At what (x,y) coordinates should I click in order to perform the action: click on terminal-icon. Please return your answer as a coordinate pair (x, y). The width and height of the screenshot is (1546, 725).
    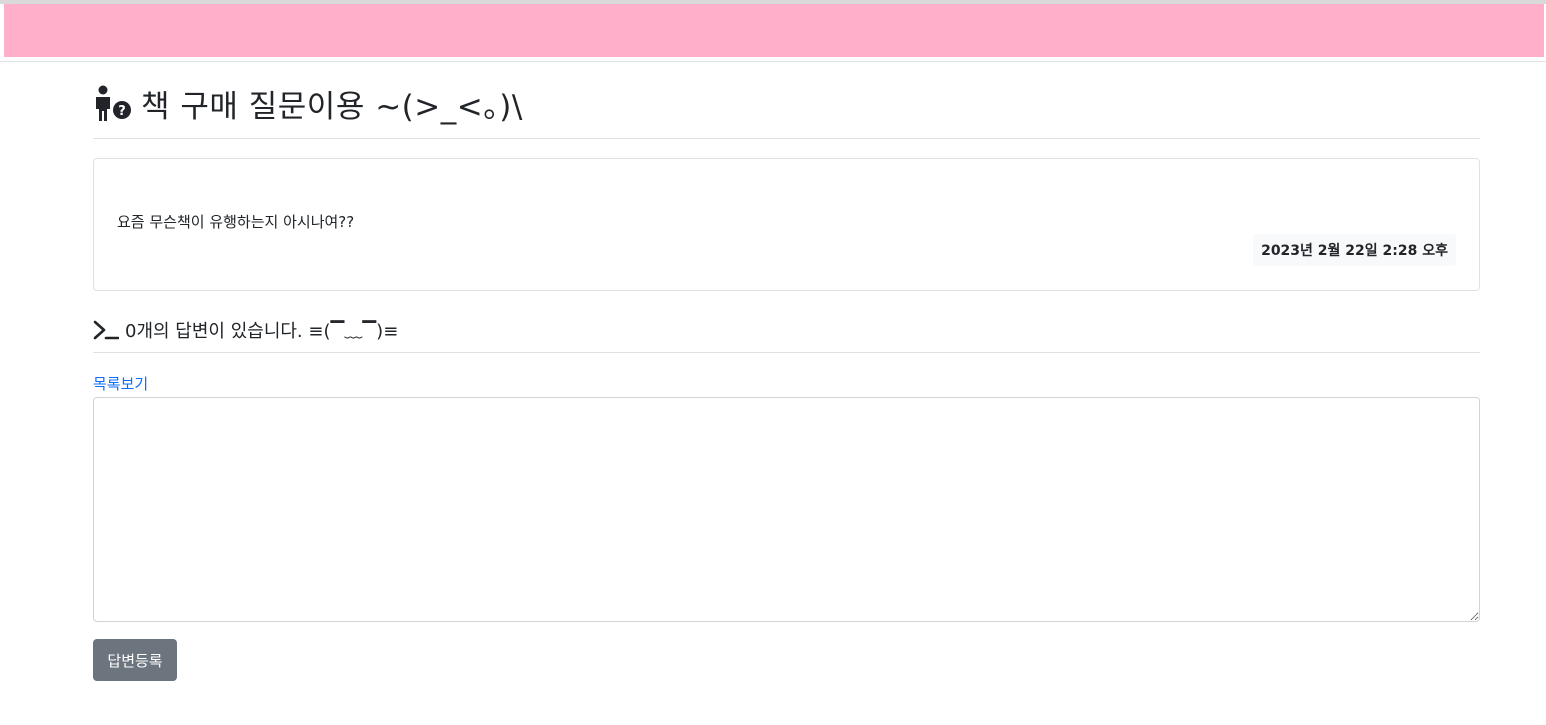
    Looking at the image, I should click on (106, 330).